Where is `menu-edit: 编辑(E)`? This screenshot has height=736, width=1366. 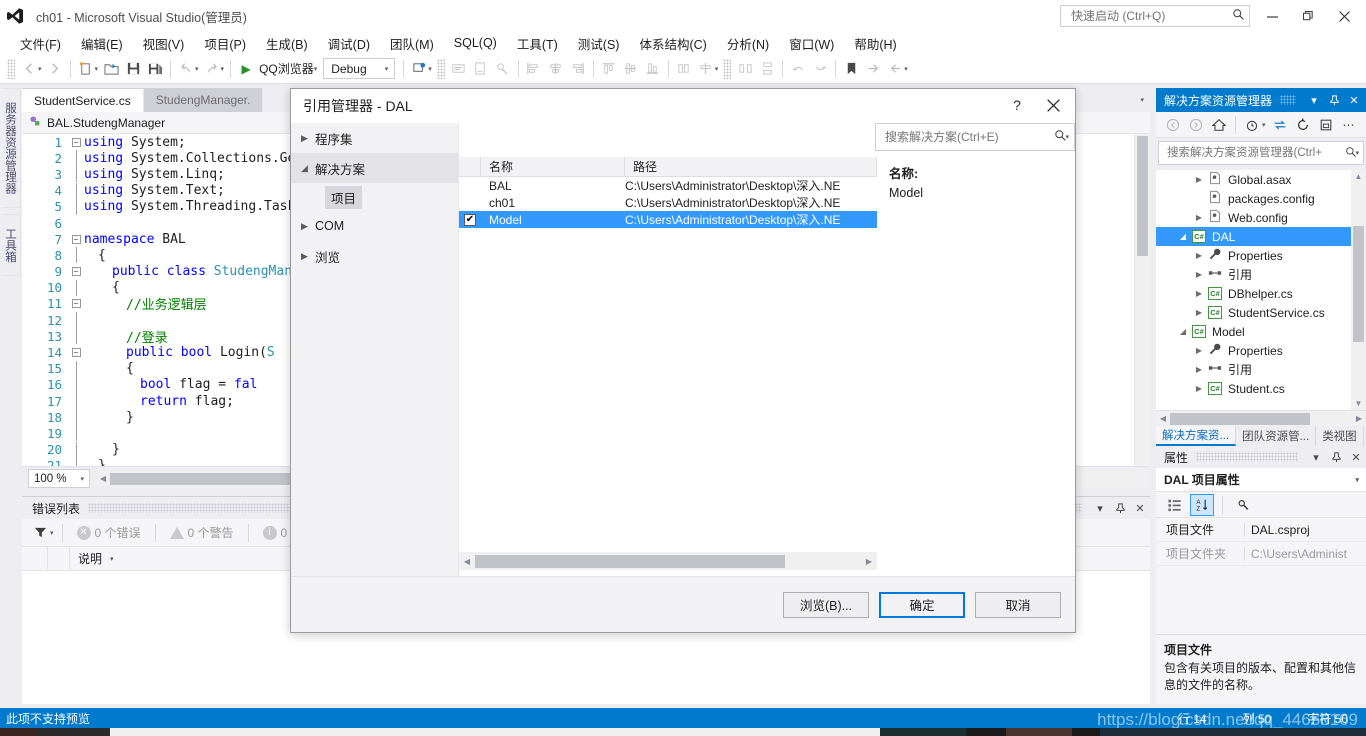 menu-edit: 编辑(E) is located at coordinates (102, 43).